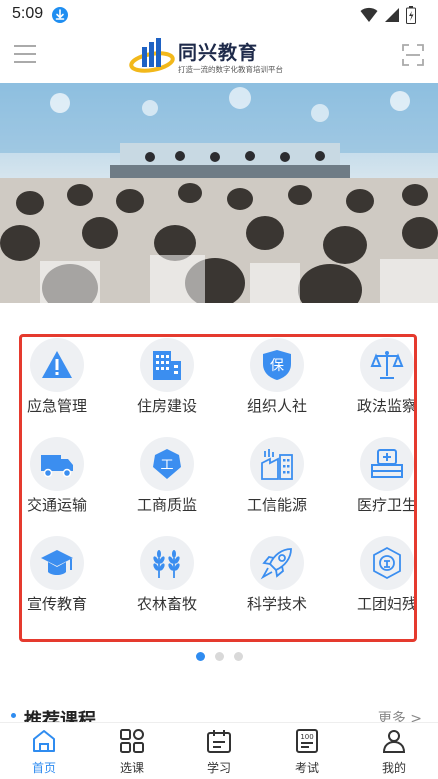  I want to click on category-item: 农林畜牧, so click(167, 580).